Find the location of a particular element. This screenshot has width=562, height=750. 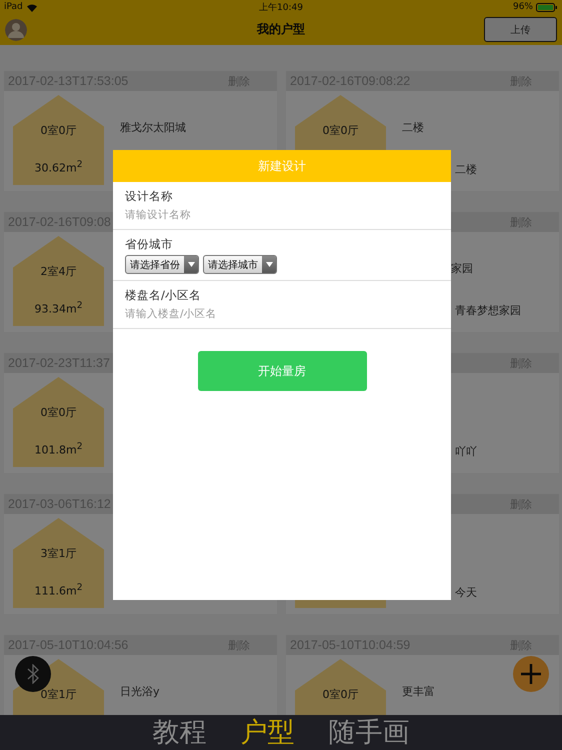

plus-icon is located at coordinates (531, 674).